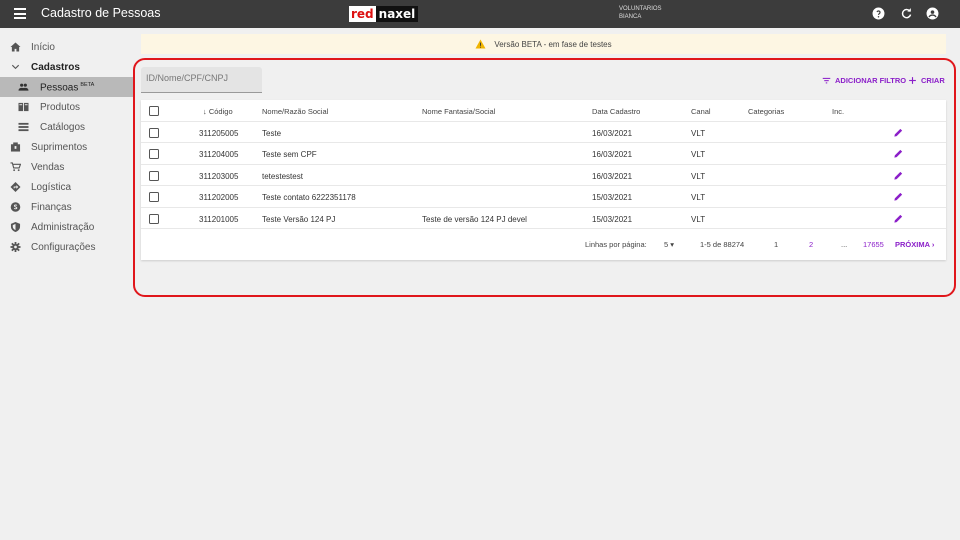 This screenshot has width=960, height=540. Describe the element at coordinates (309, 197) in the screenshot. I see `cell-nome: Teste contato 6222351178` at that location.